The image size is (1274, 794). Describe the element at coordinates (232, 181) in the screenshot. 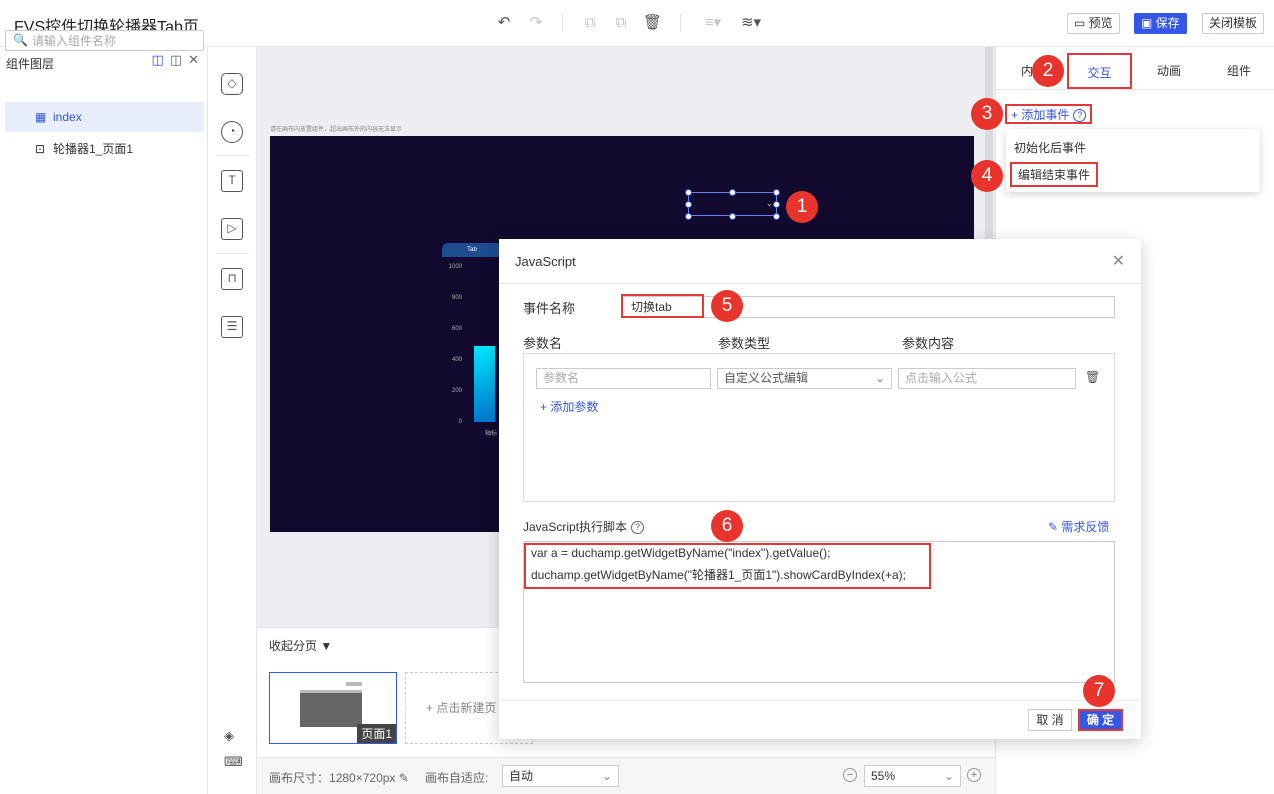

I see `text-icon: T` at that location.